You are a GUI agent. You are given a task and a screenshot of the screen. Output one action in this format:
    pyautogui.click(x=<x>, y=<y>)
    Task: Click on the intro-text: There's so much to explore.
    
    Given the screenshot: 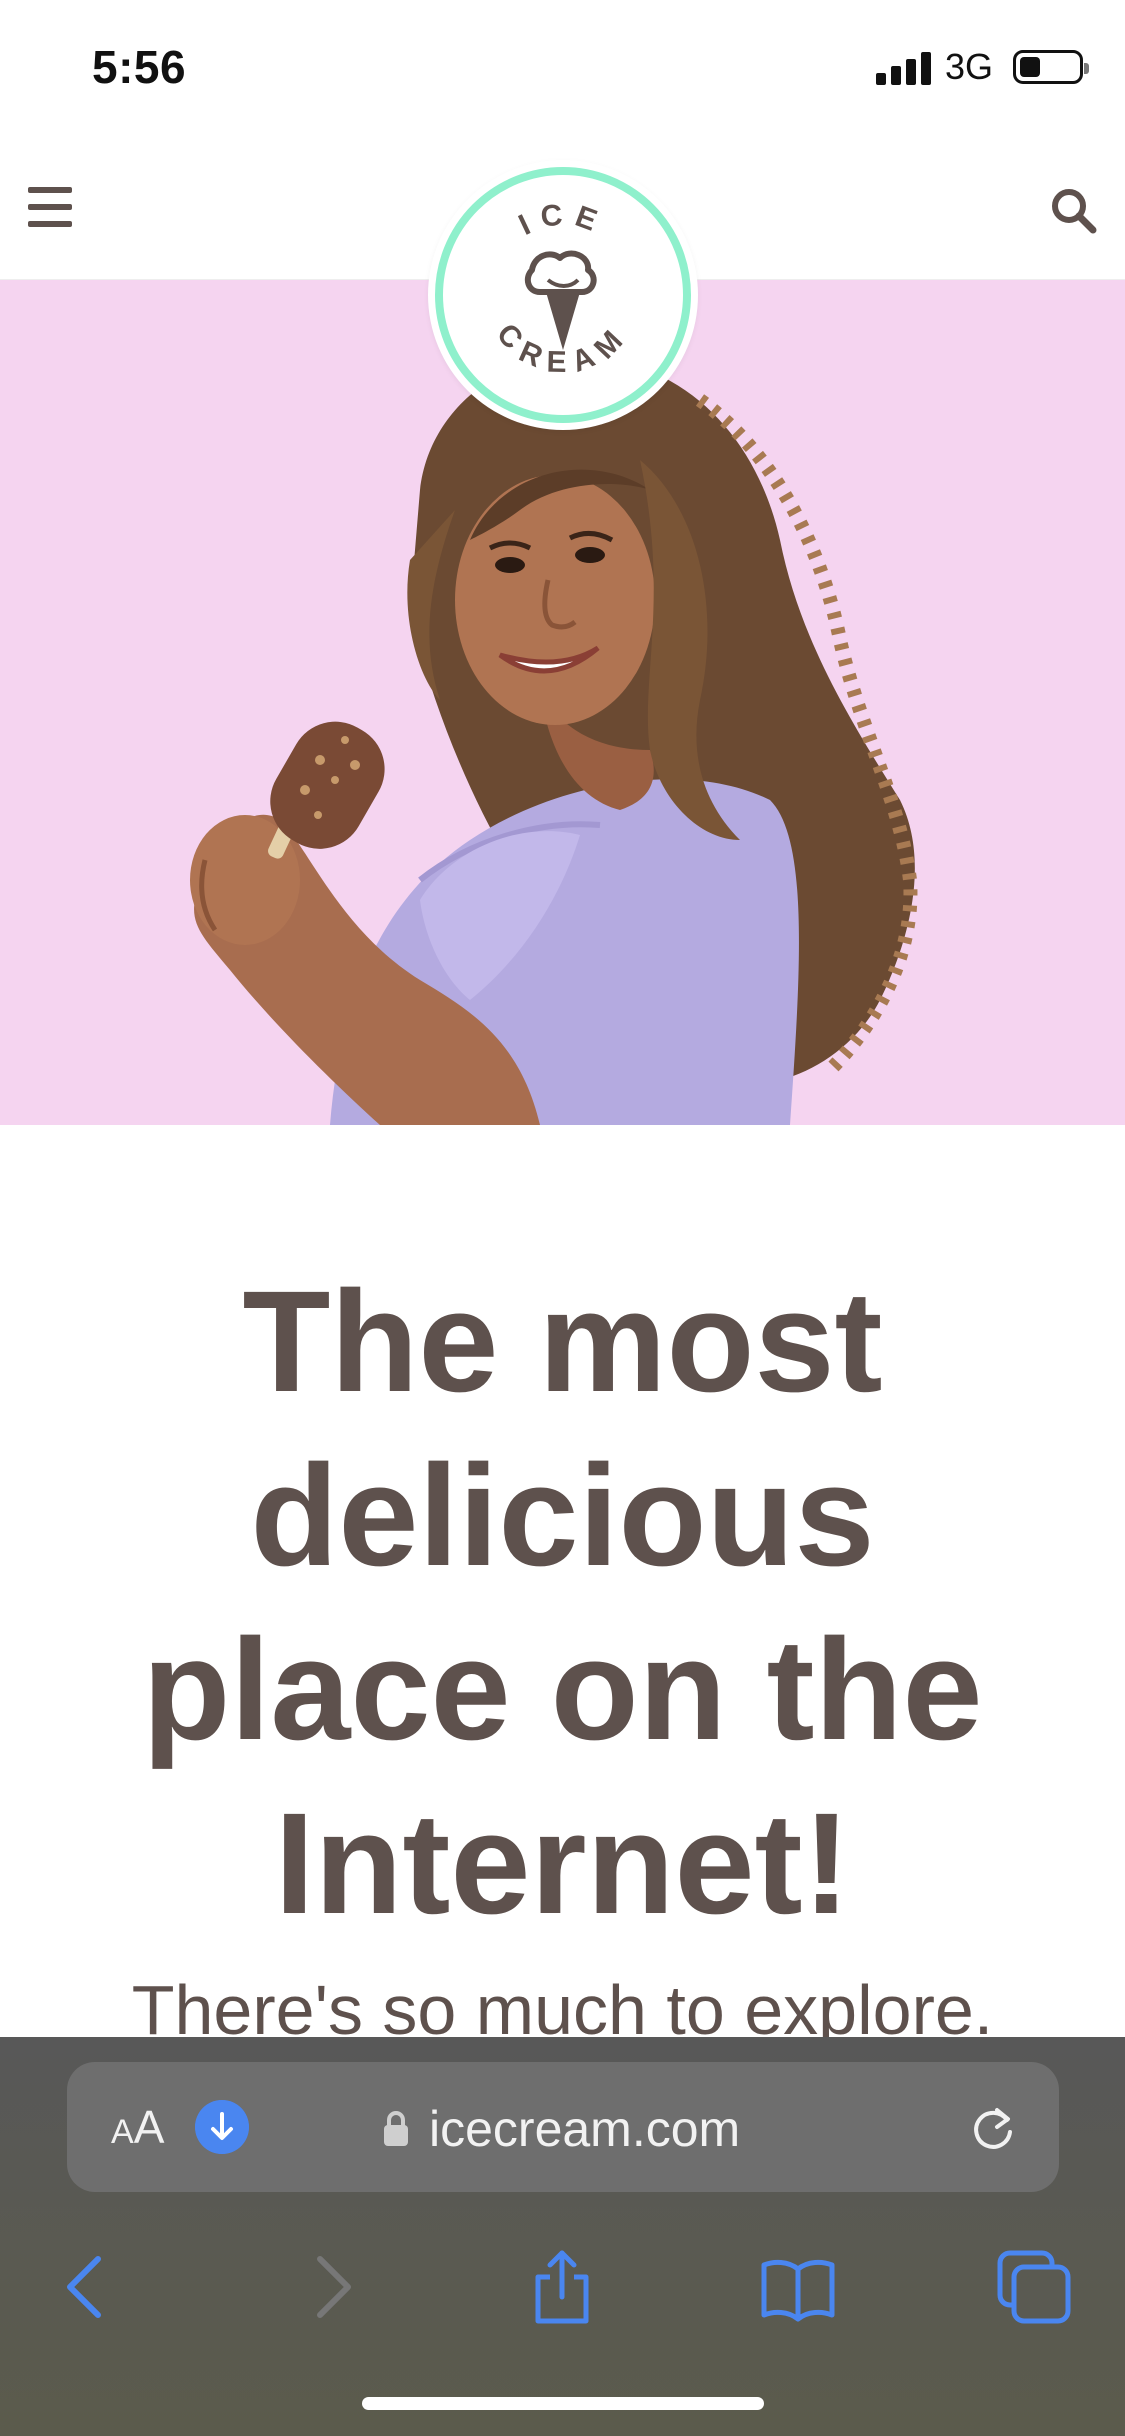 What is the action you would take?
    pyautogui.click(x=562, y=2004)
    